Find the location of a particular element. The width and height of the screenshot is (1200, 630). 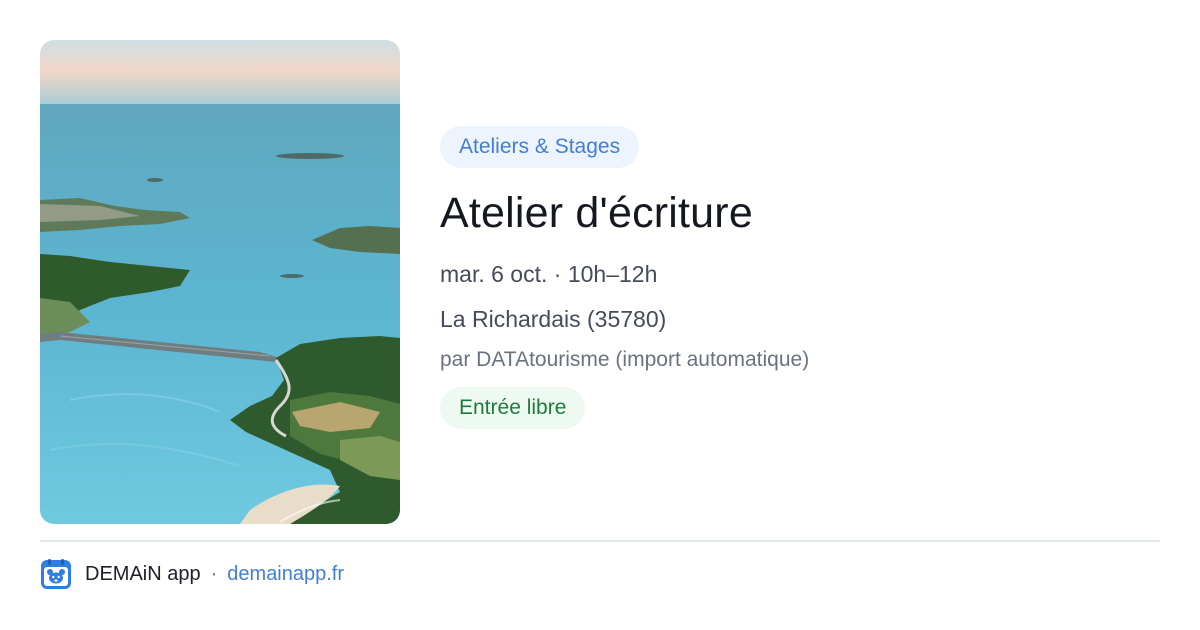

footer-divider is located at coordinates (600, 541).